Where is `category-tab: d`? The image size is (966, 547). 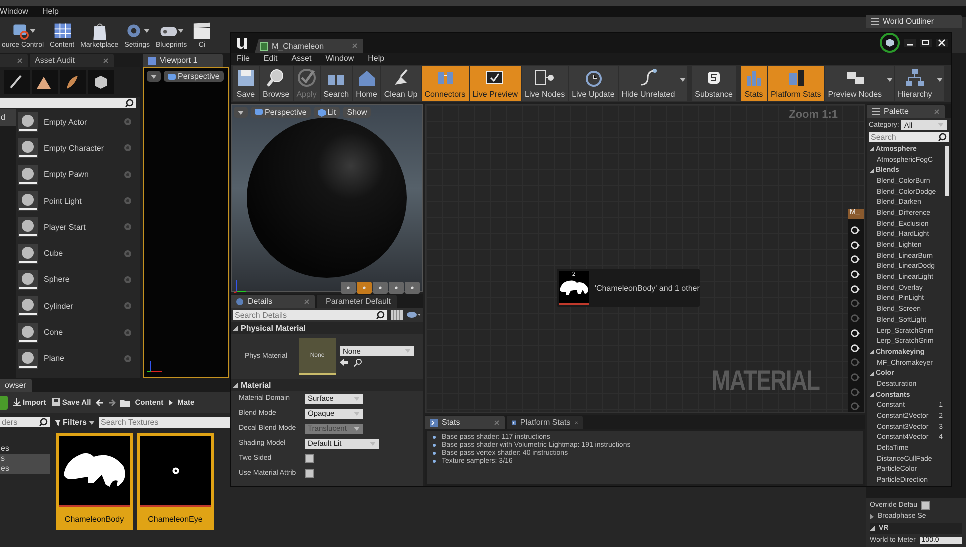
category-tab: d is located at coordinates (8, 117).